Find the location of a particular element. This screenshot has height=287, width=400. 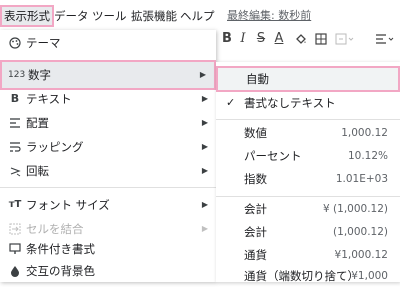

submenu-item-plain-text: ✓ 書式なしテキスト is located at coordinates (308, 103).